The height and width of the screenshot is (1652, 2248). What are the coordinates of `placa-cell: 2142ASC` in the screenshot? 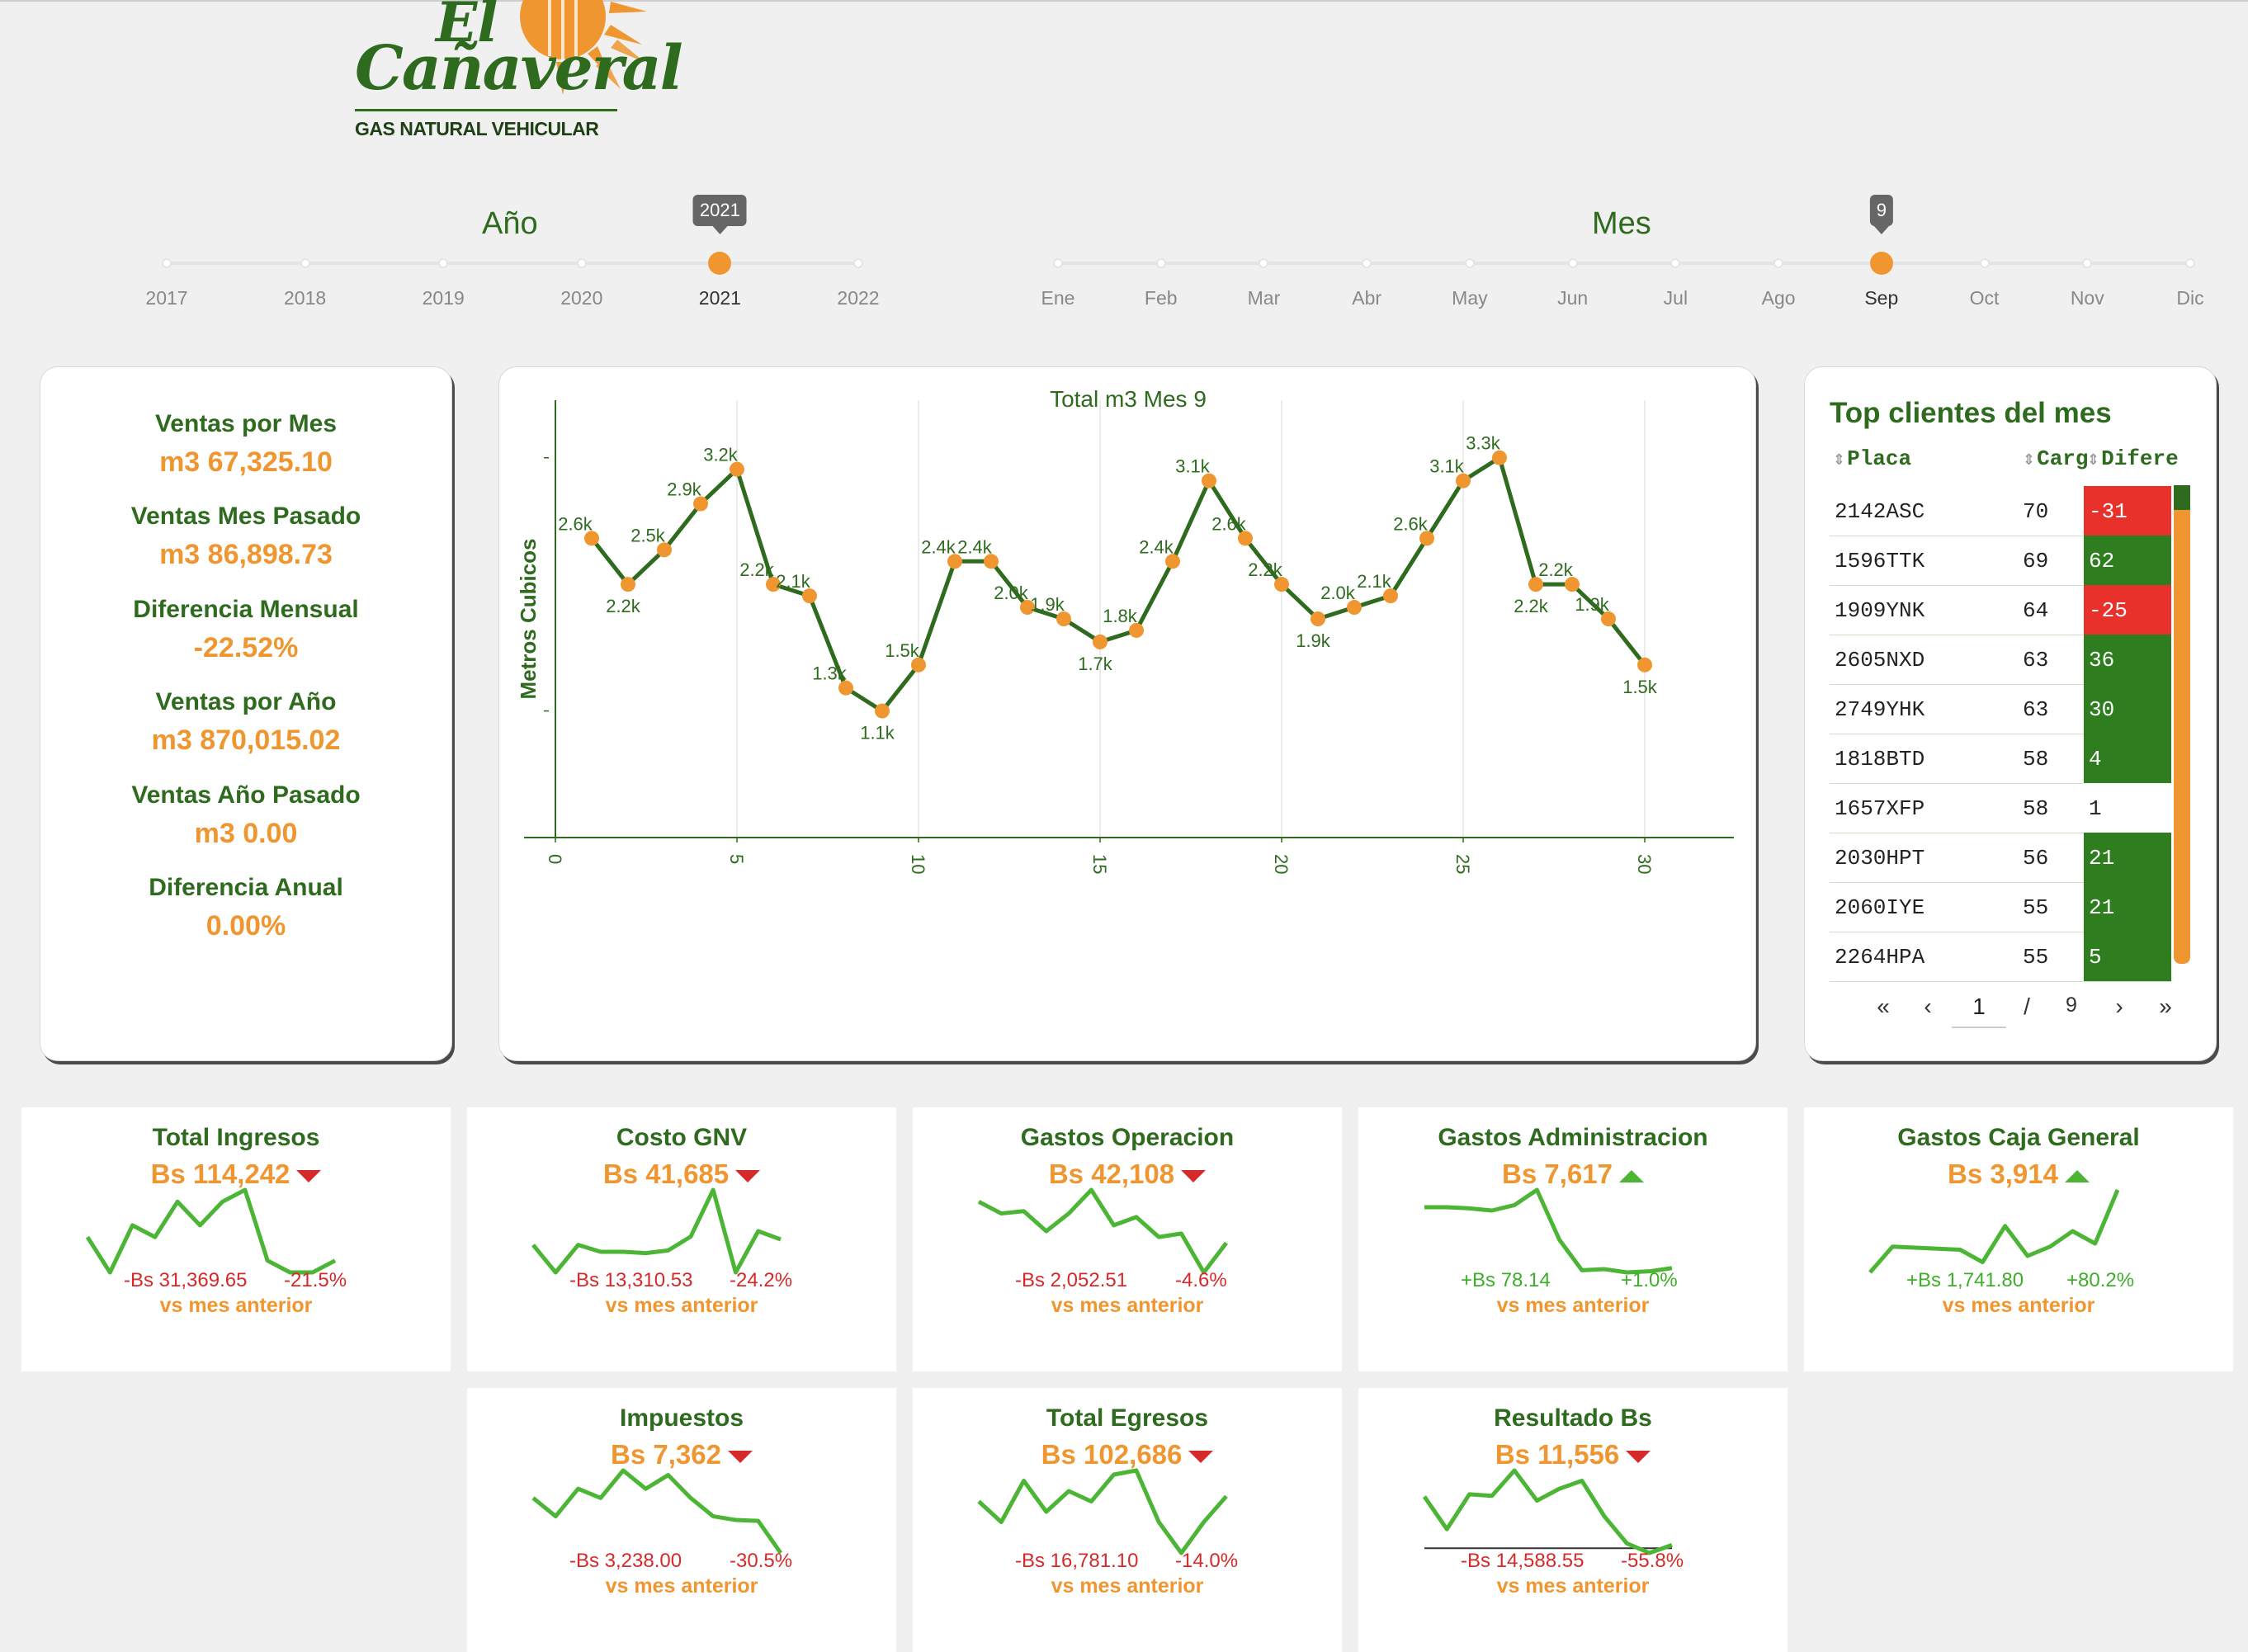 It's located at (1880, 512).